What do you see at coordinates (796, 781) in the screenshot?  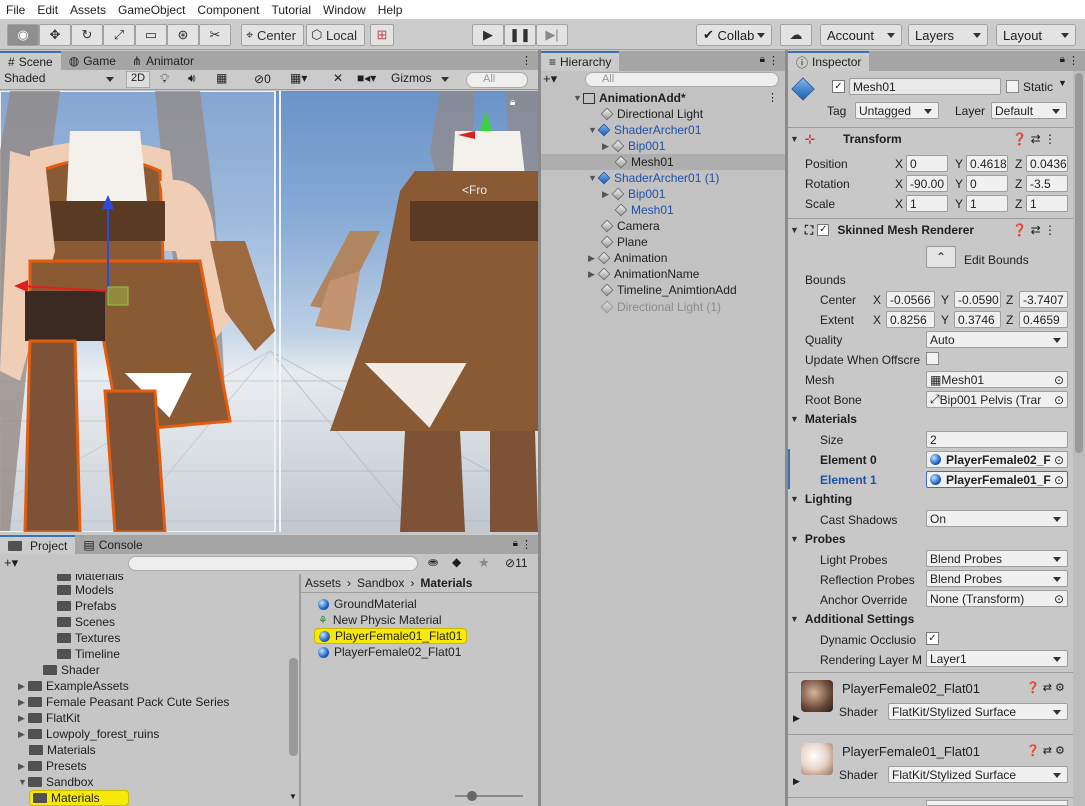 I see `expand-arrow-icon: ▶` at bounding box center [796, 781].